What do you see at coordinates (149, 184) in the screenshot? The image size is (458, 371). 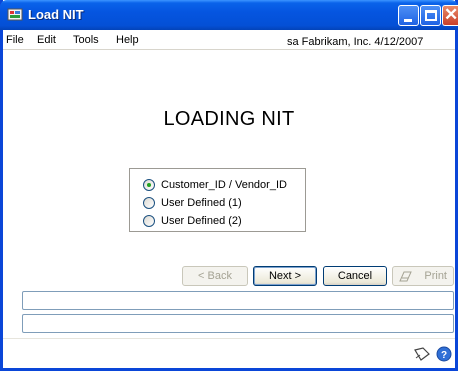 I see `radio-customer-vendor` at bounding box center [149, 184].